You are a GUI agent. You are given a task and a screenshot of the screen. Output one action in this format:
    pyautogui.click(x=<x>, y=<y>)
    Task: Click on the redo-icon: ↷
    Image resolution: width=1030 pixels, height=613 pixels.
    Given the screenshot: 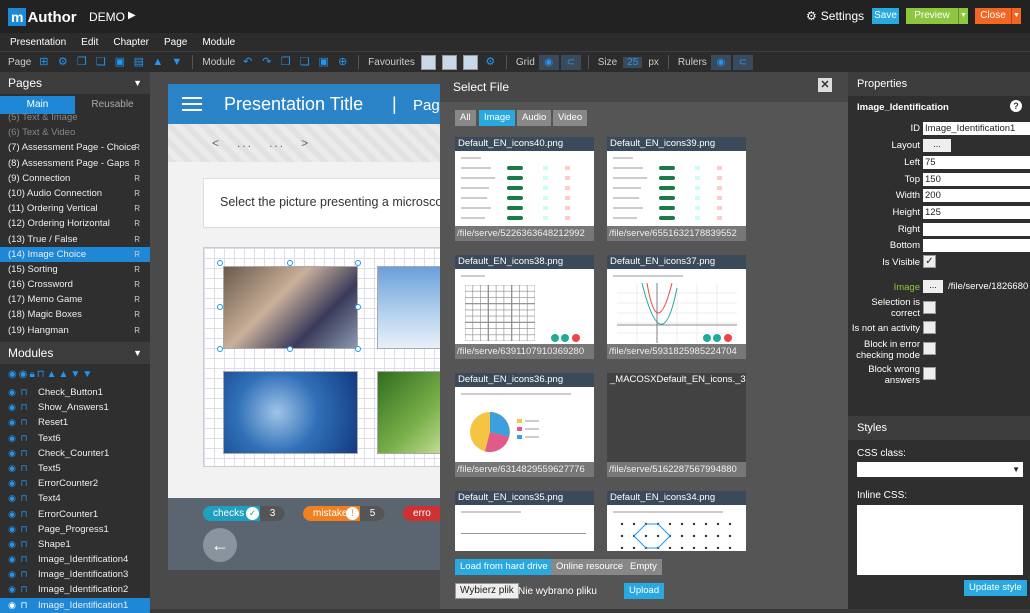 What is the action you would take?
    pyautogui.click(x=266, y=62)
    